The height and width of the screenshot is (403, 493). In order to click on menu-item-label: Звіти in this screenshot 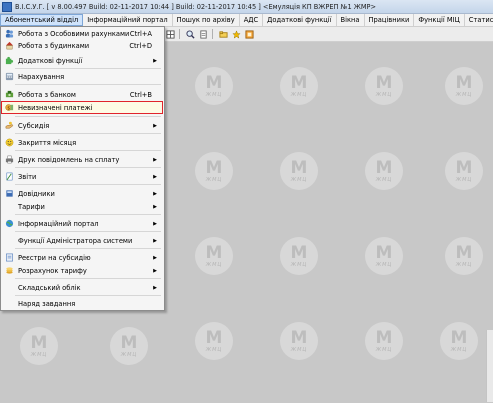, I will do `click(27, 176)`.